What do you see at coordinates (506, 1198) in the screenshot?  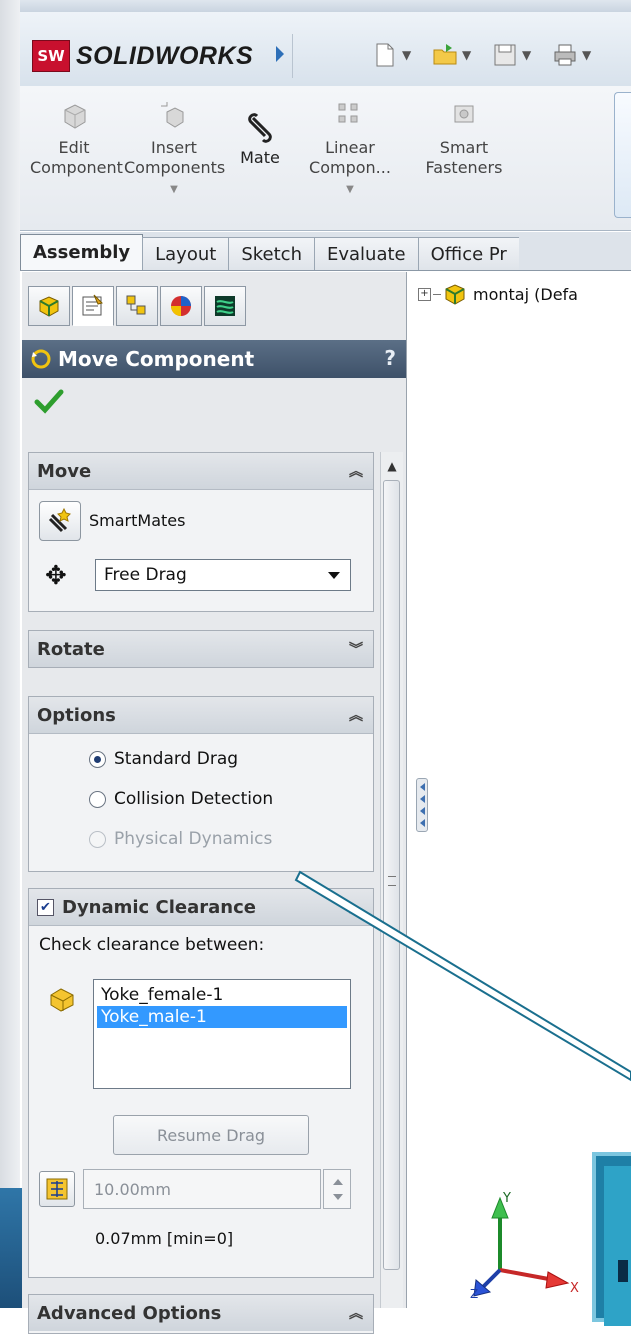 I see `y-axis-label: Y` at bounding box center [506, 1198].